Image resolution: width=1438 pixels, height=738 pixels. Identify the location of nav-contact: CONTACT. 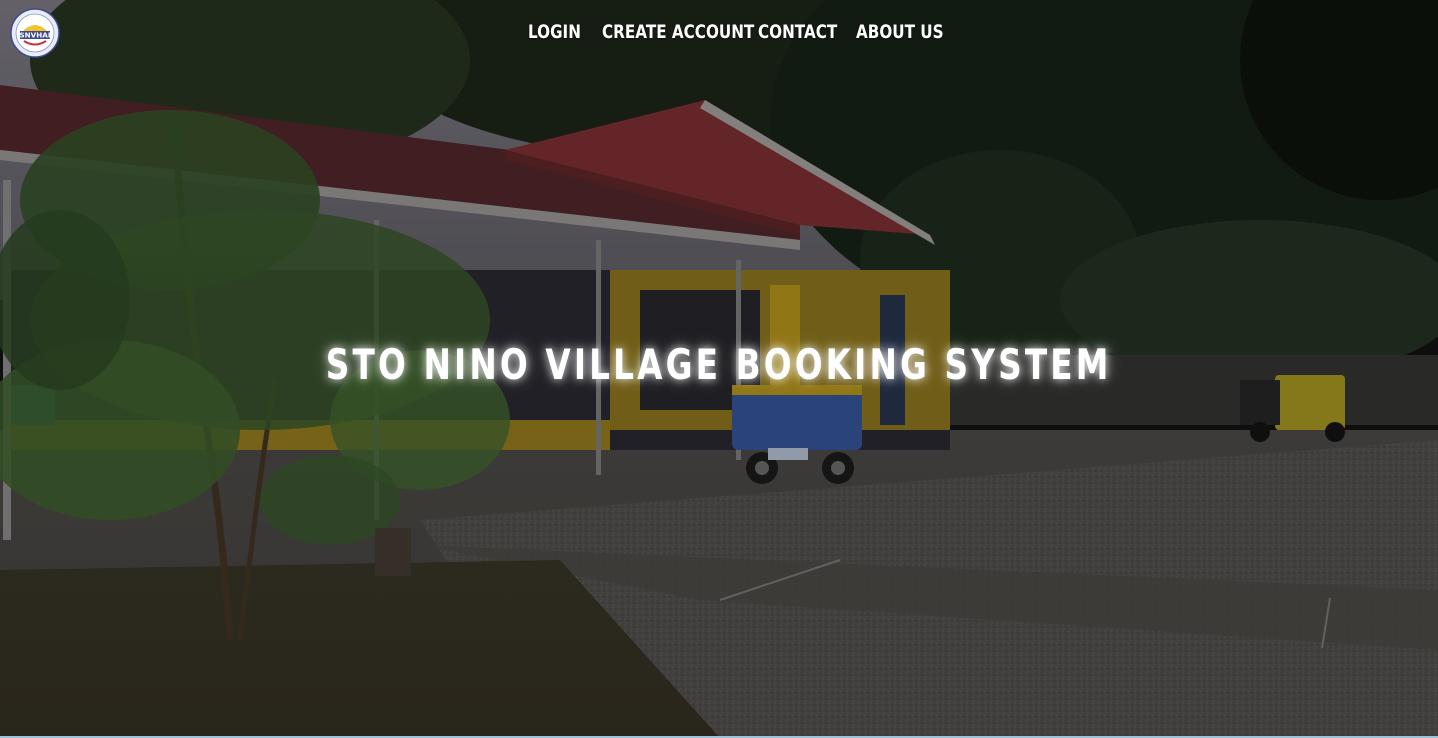
(797, 32).